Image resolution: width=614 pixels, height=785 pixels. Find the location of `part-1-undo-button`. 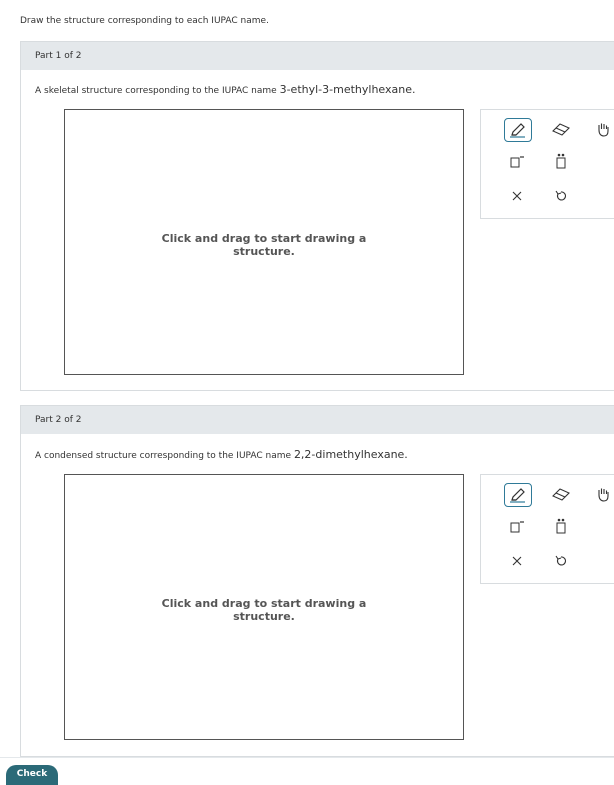

part-1-undo-button is located at coordinates (561, 196).